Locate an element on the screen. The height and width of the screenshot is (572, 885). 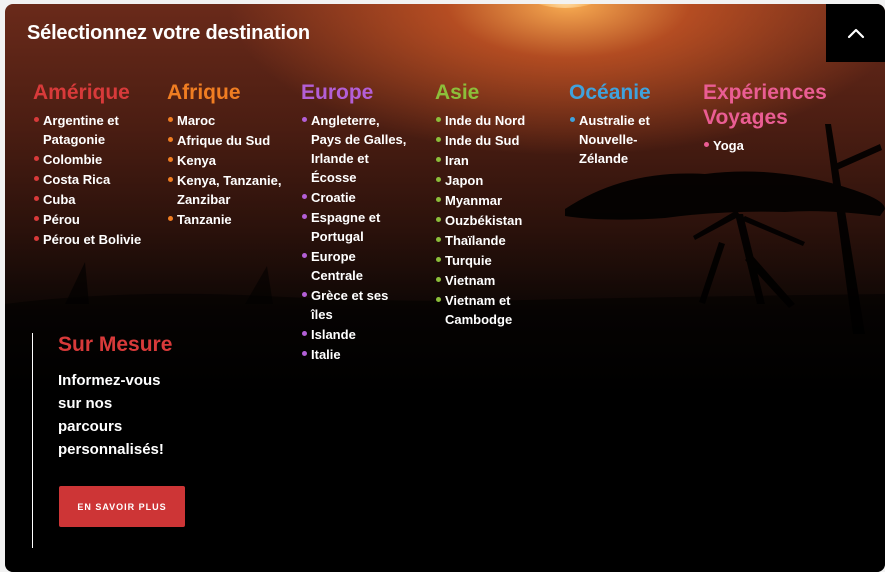
destination-item: Kenya is located at coordinates (229, 160).